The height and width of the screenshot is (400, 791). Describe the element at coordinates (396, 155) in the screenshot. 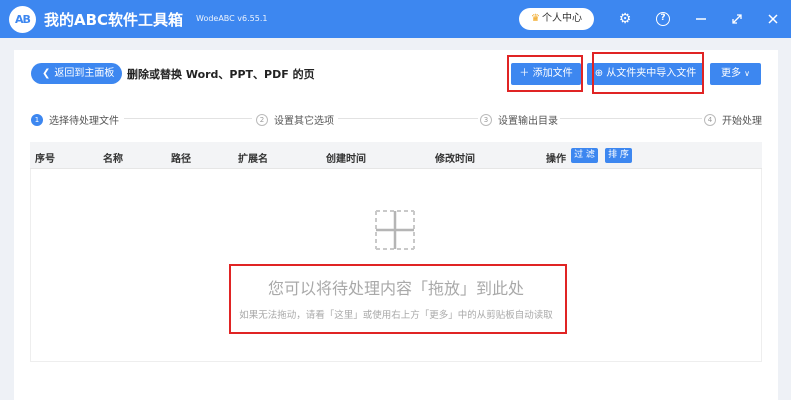

I see `file-table-header: 序号 名称 路径 扩展名 创建时间 修改时间 操作 过 滤 排 序` at that location.